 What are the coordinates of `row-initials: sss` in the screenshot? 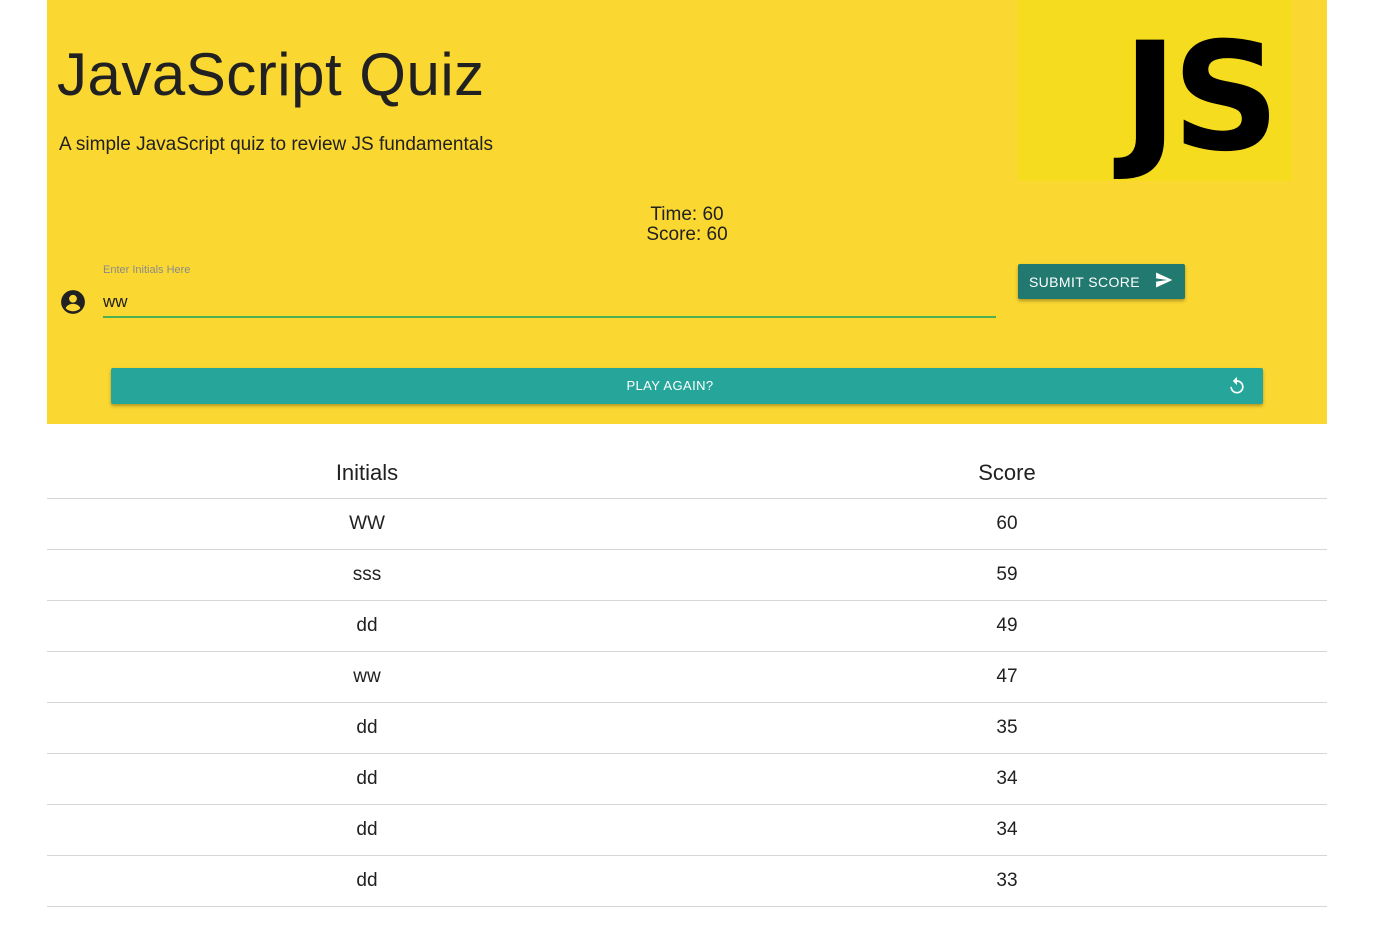 It's located at (367, 575).